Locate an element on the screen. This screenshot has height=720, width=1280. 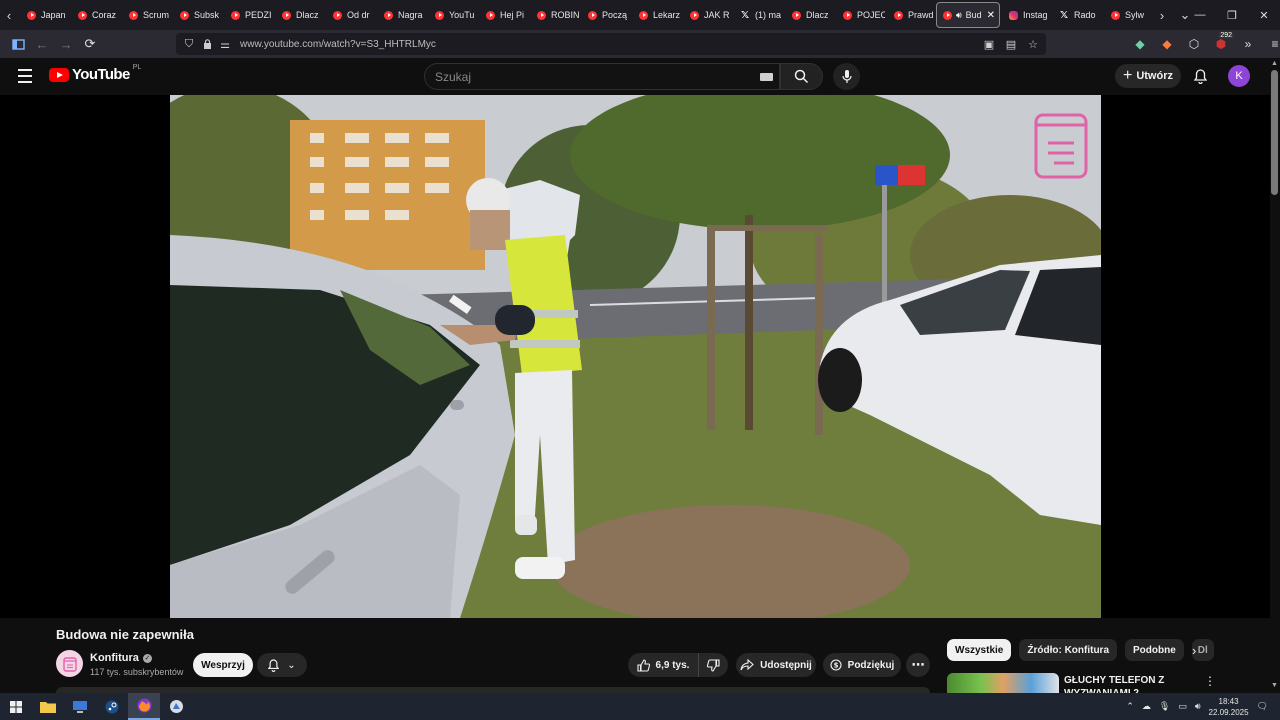
browser-tab: Subsk is located at coordinates (196, 15).